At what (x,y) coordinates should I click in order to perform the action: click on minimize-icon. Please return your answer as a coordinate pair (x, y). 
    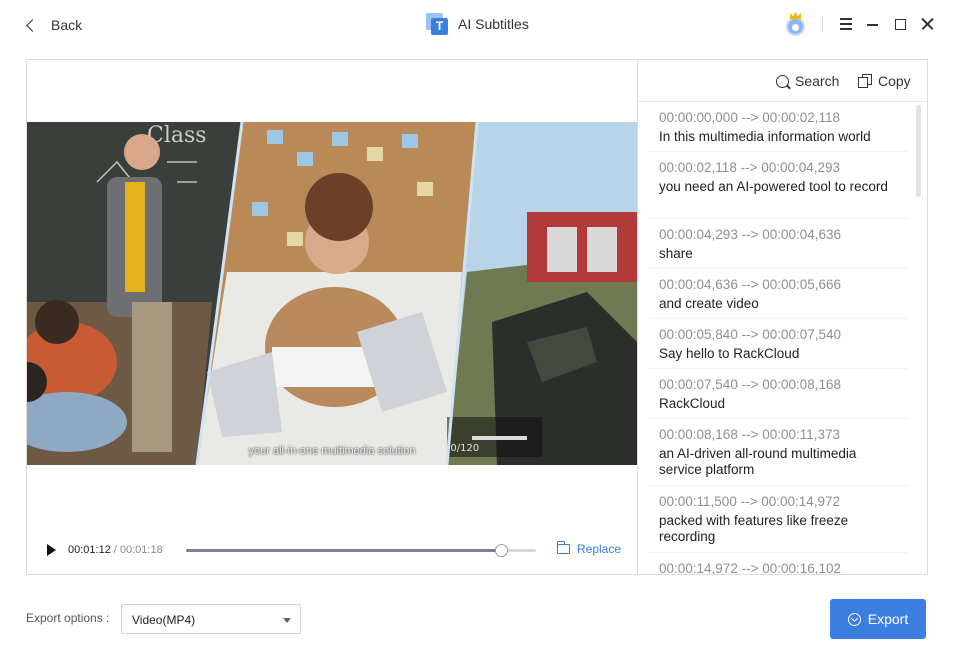
    Looking at the image, I should click on (872, 24).